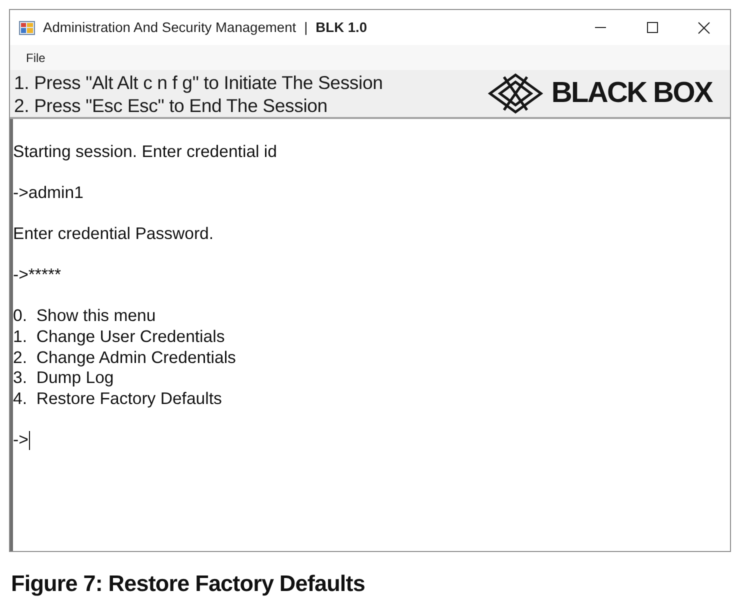 This screenshot has width=745, height=604. What do you see at coordinates (516, 93) in the screenshot?
I see `cube-diamond-icon` at bounding box center [516, 93].